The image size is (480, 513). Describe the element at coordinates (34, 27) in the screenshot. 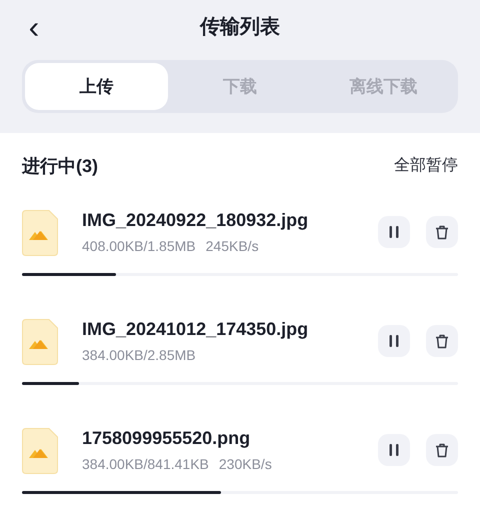

I see `back-button: ‹` at that location.